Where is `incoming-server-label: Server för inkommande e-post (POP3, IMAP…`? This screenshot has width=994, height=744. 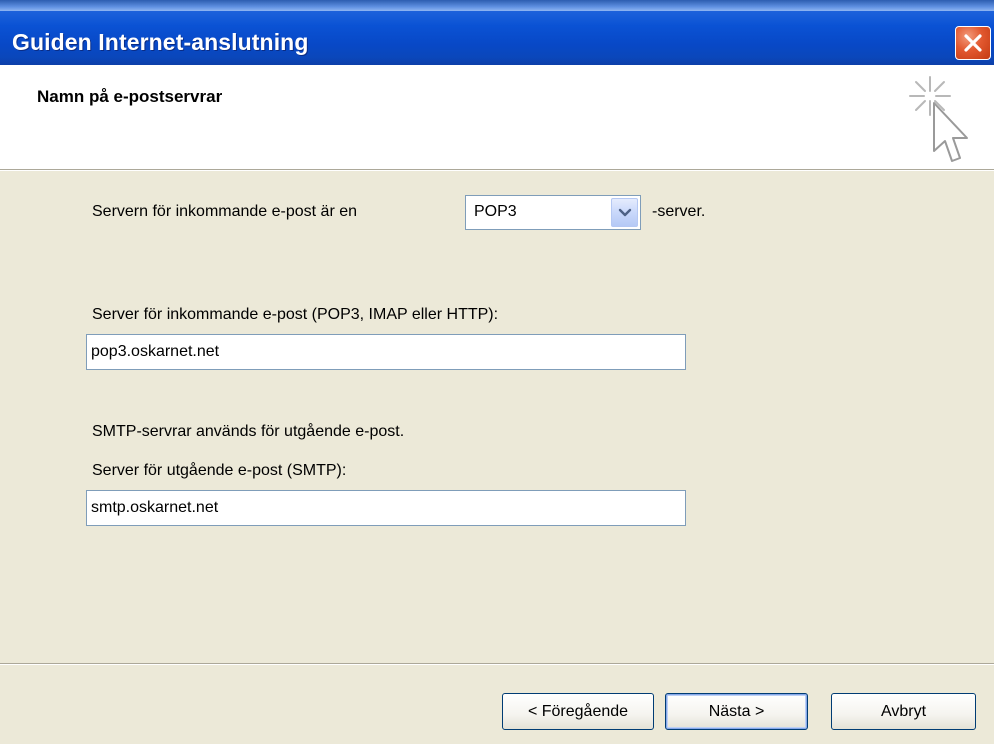
incoming-server-label: Server för inkommande e-post (POP3, IMAP… is located at coordinates (295, 314).